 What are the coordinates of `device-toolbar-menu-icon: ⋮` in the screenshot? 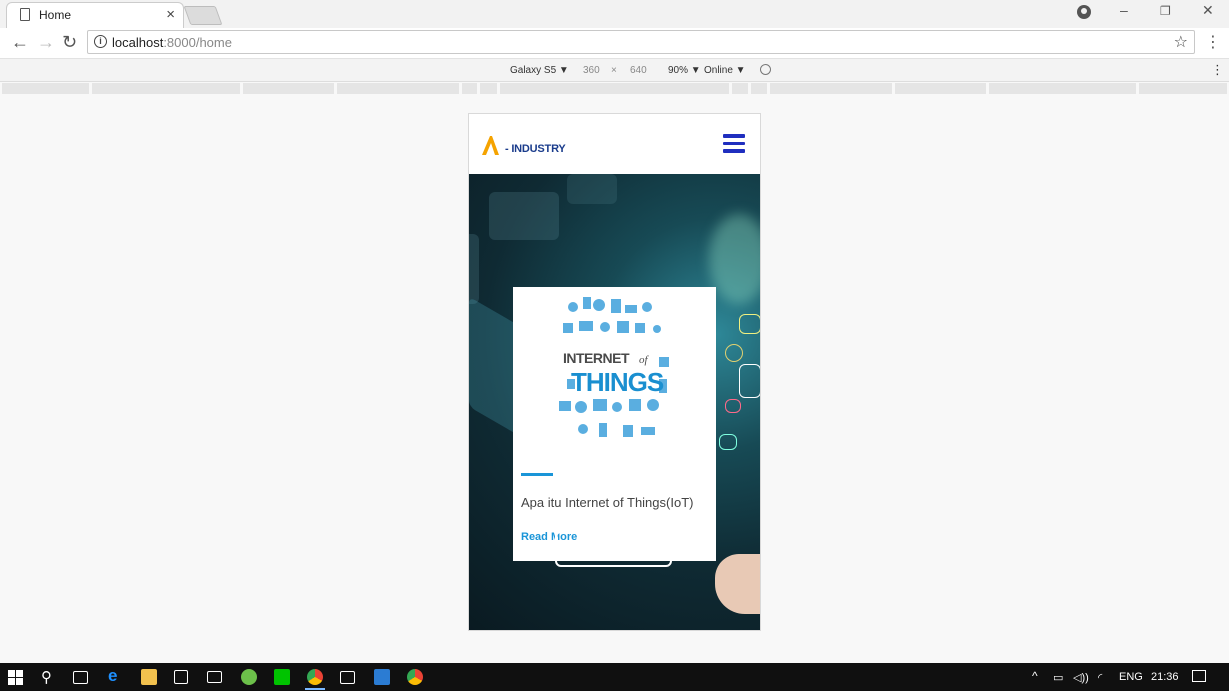 It's located at (1217, 70).